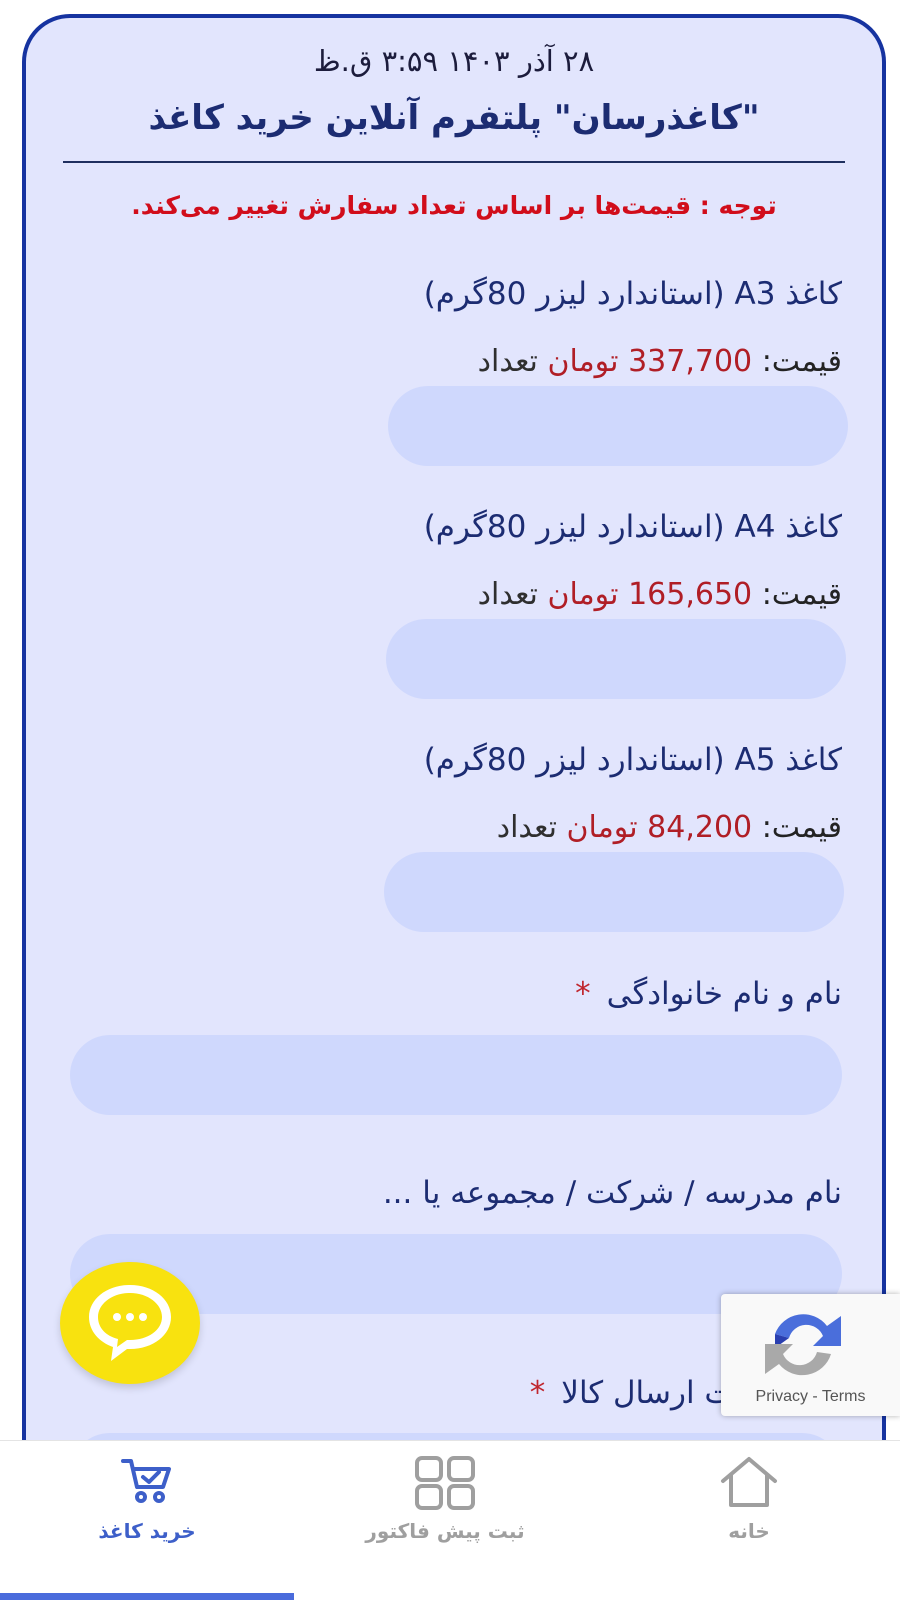  Describe the element at coordinates (445, 1531) in the screenshot. I see `nav-label-proforma-invoice: ثبت پیش فاکتور` at that location.